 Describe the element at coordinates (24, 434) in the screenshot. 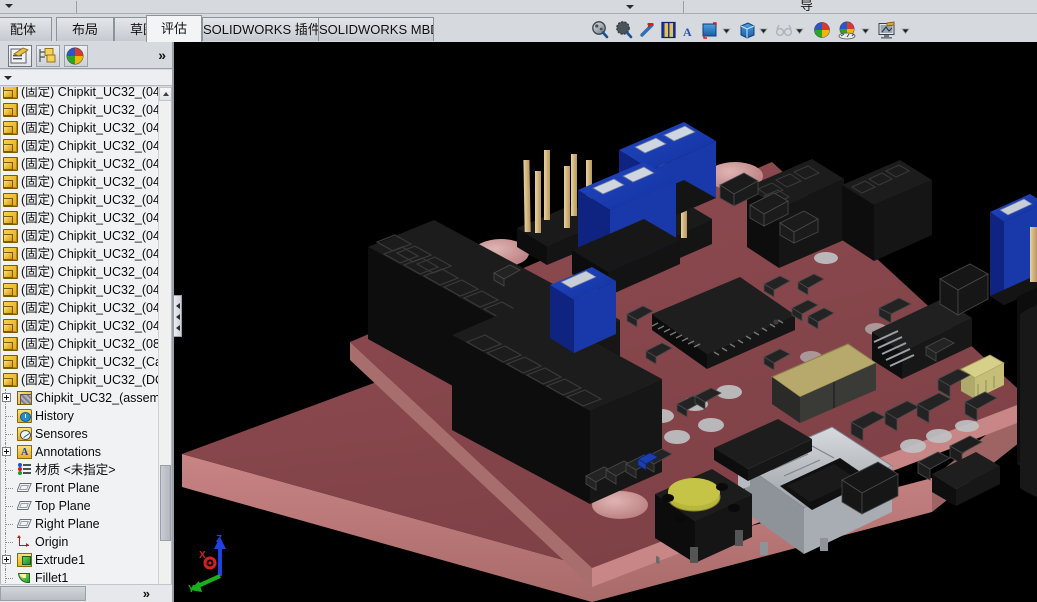

I see `sensors-icon` at that location.